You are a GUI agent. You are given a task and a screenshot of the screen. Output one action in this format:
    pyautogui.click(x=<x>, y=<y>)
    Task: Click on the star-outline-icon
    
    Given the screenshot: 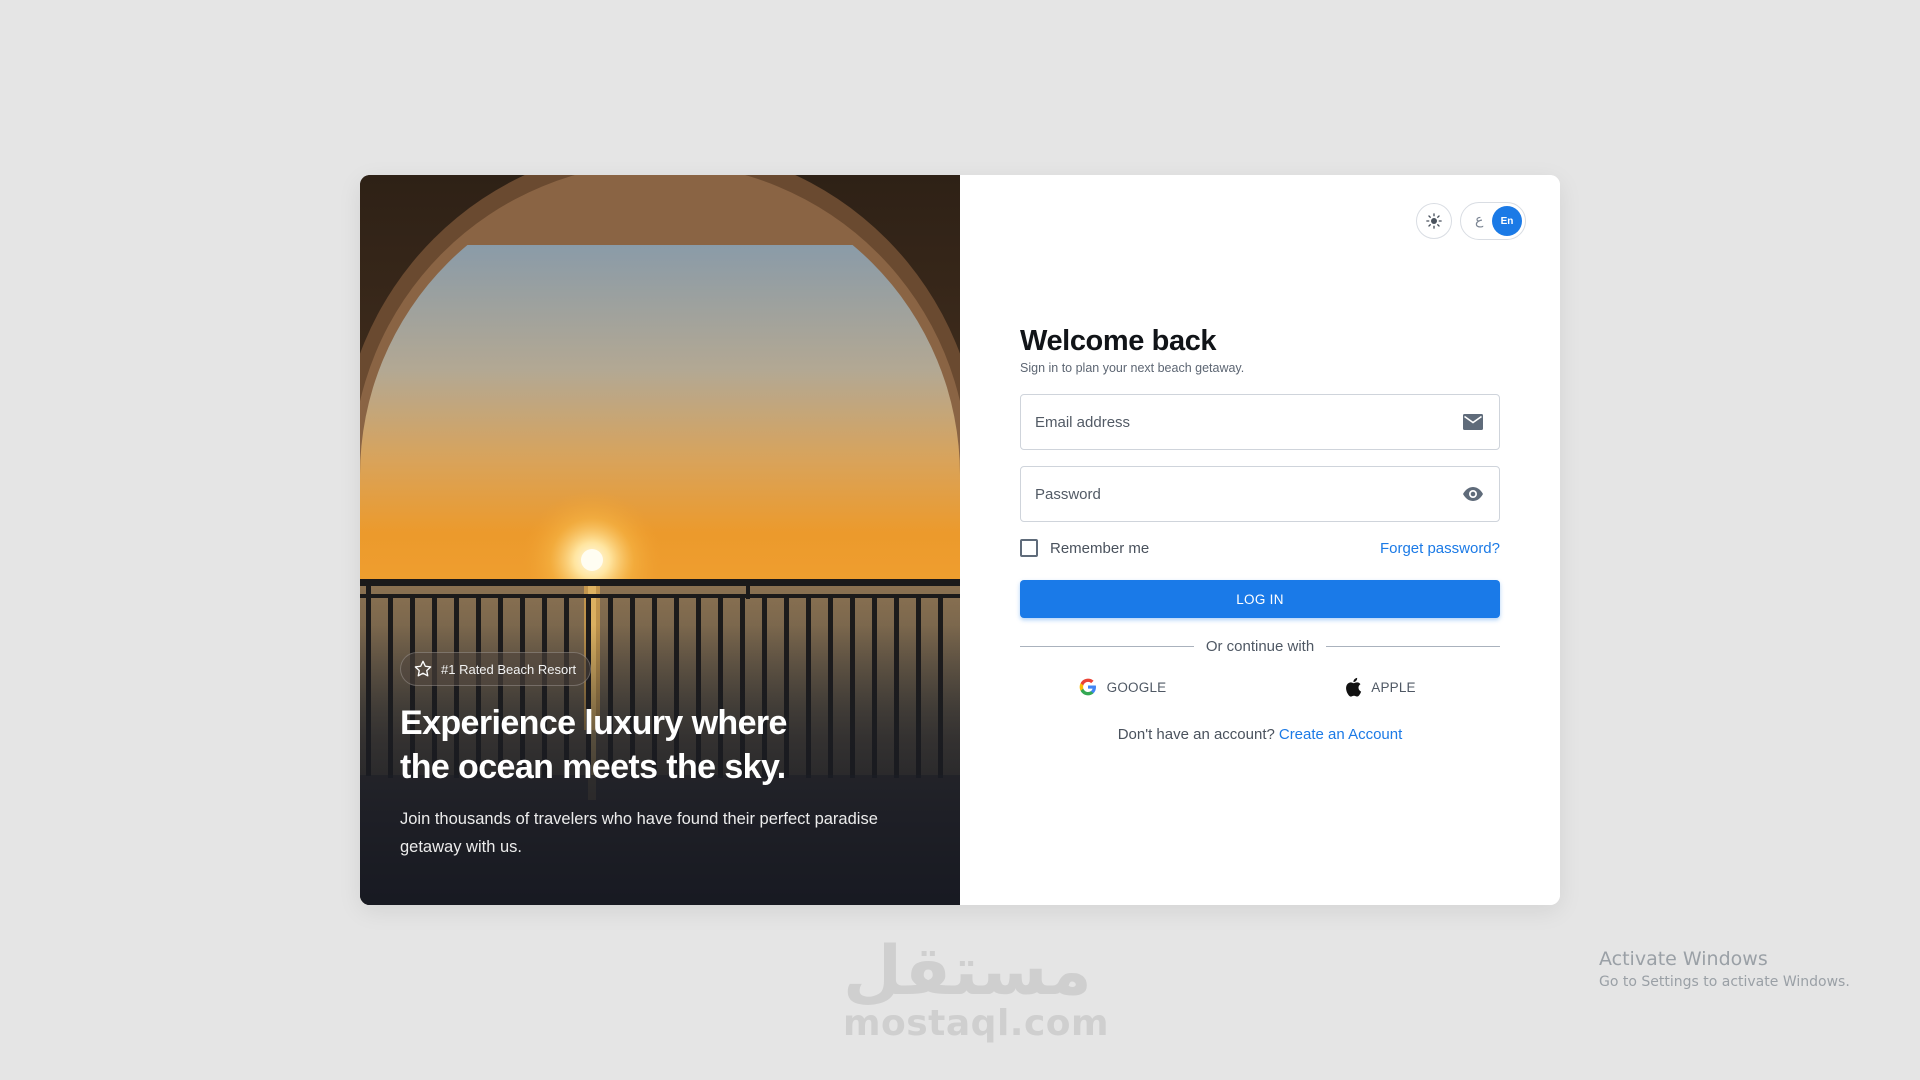 What is the action you would take?
    pyautogui.click(x=423, y=669)
    